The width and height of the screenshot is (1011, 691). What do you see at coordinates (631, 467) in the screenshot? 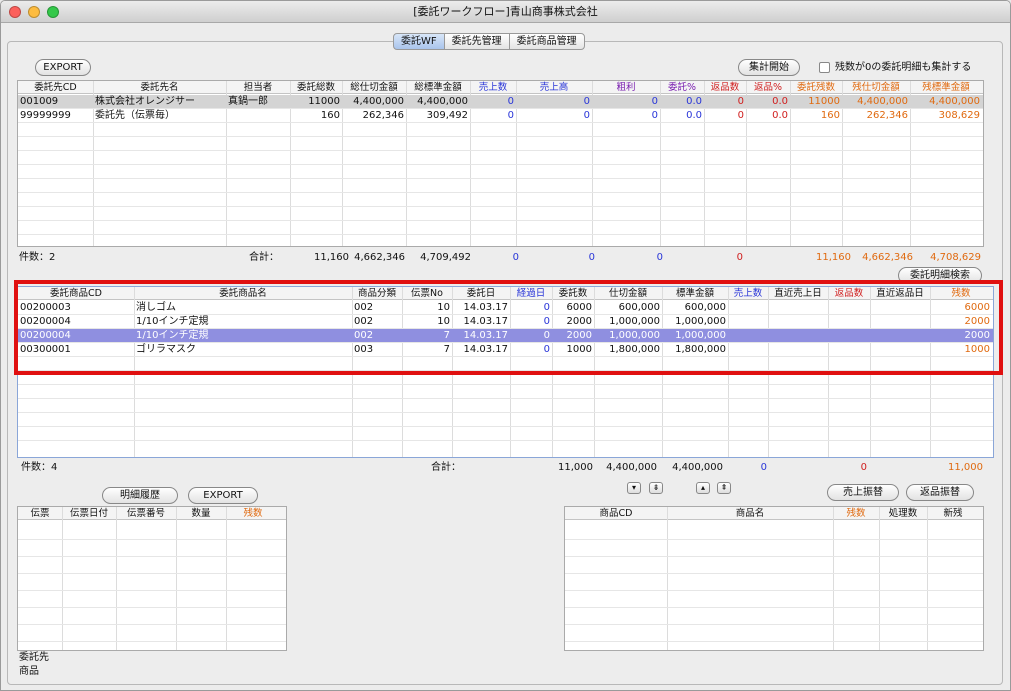
I see `middle-total-wholesale: 4,400,000` at bounding box center [631, 467].